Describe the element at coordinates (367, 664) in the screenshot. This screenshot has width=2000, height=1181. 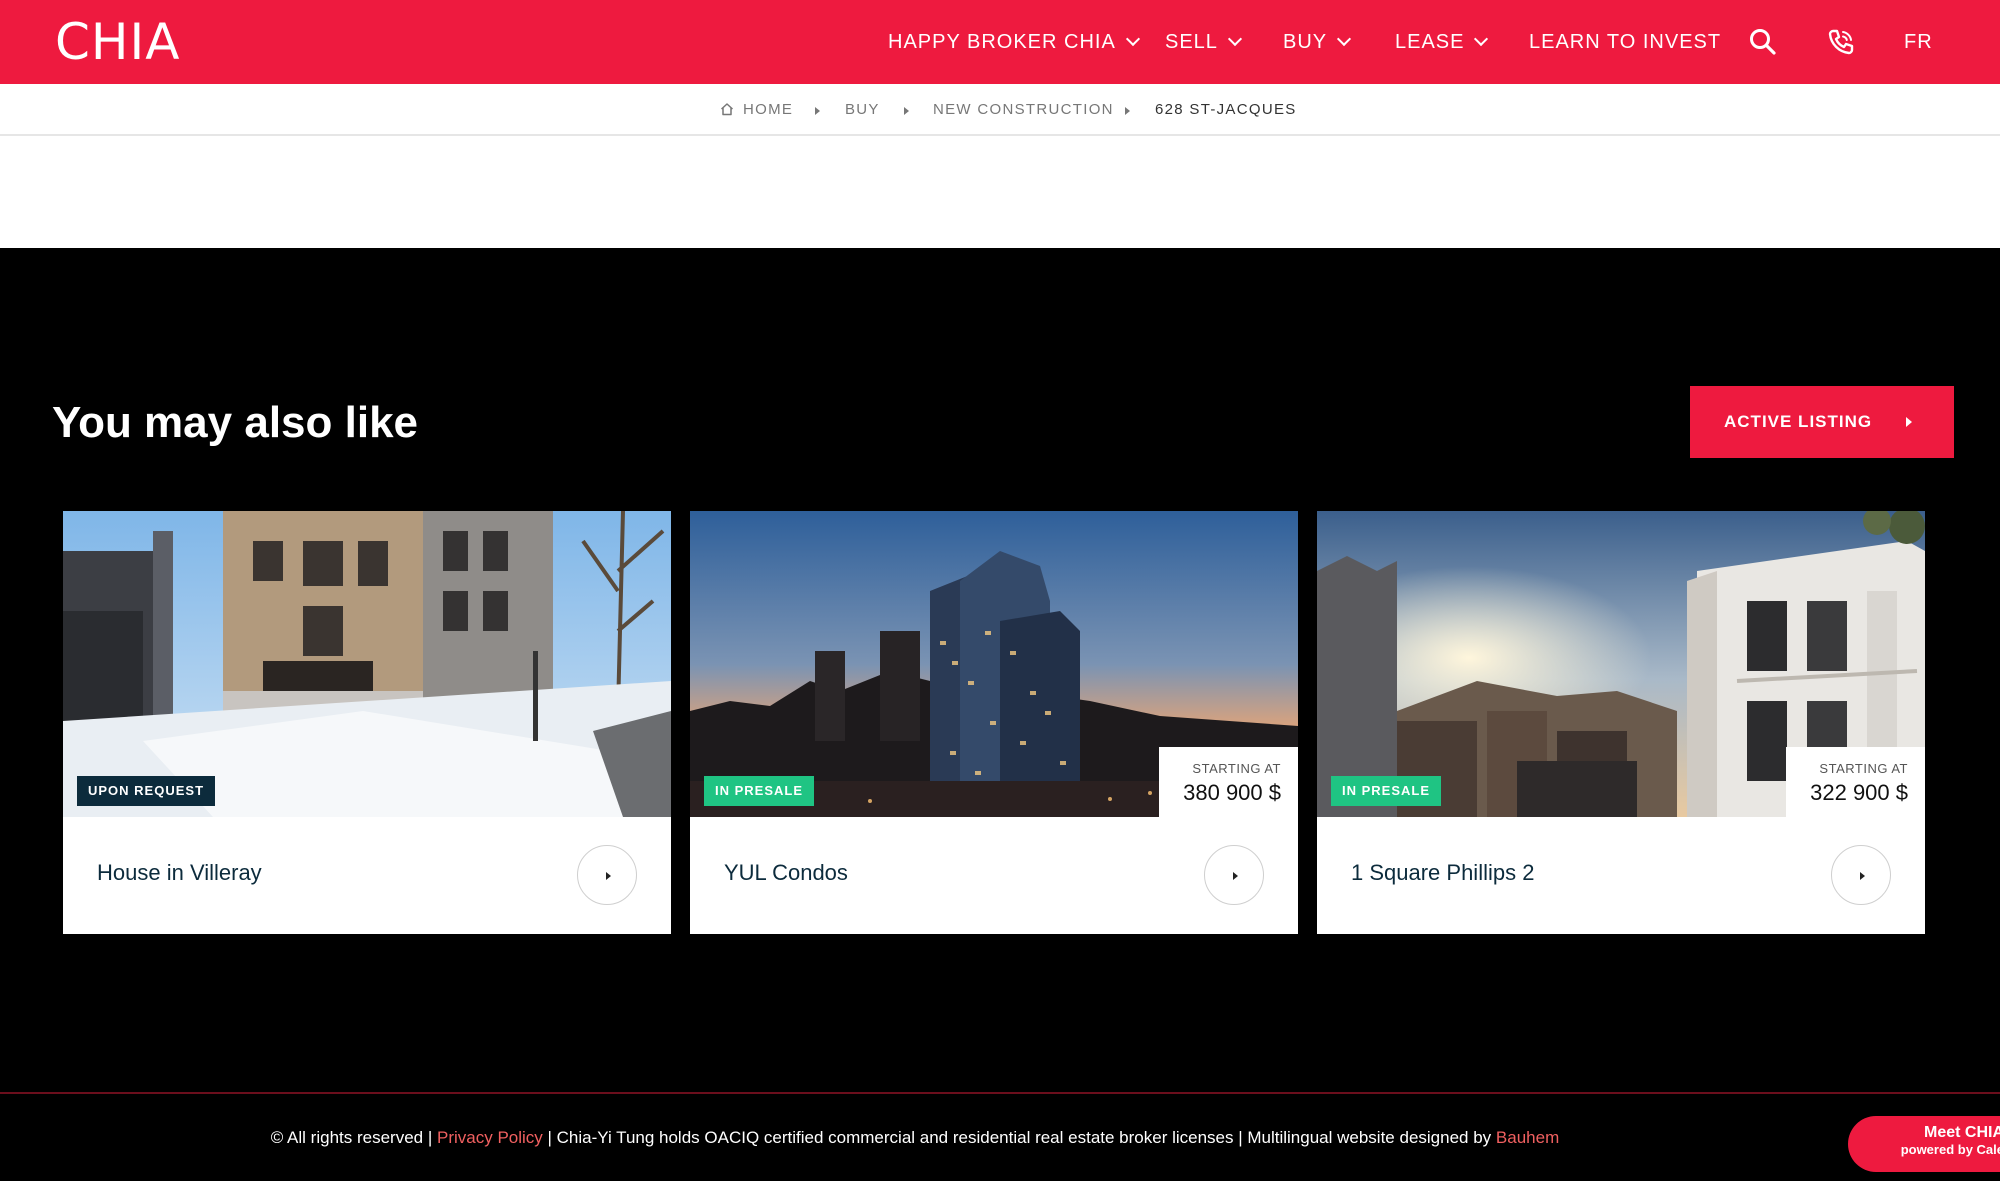
I see `listing-photo` at that location.